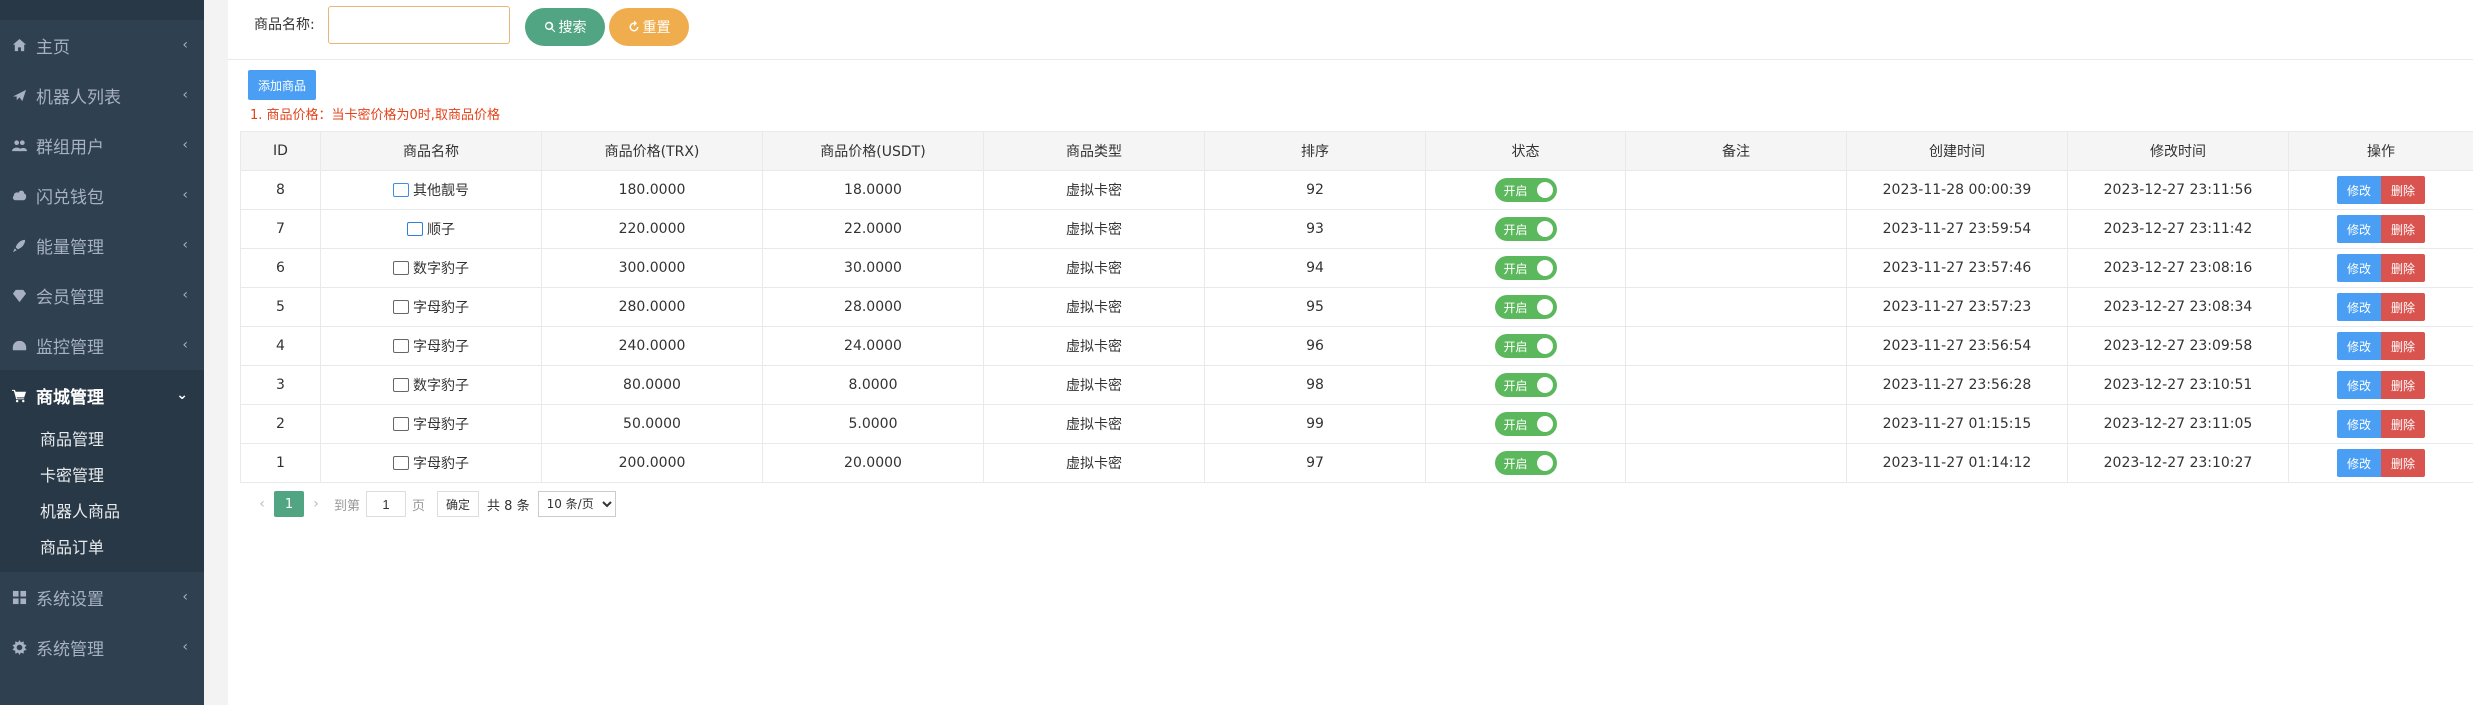 The image size is (2473, 705). What do you see at coordinates (1315, 307) in the screenshot?
I see `cell-sort: 95` at bounding box center [1315, 307].